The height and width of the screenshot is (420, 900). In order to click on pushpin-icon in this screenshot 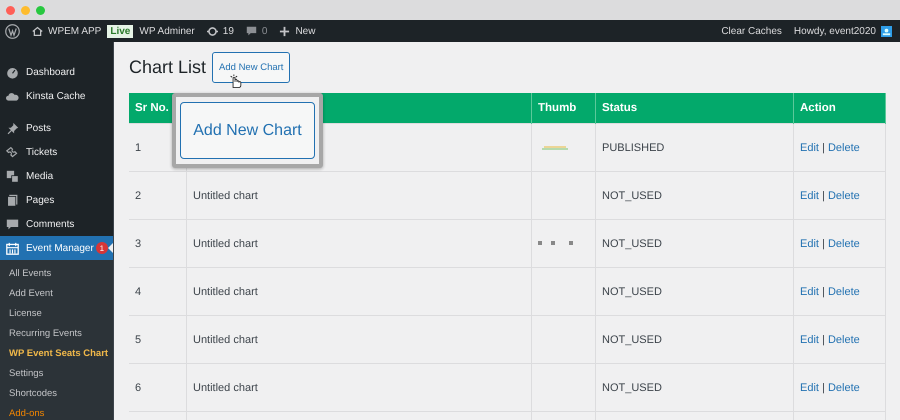, I will do `click(12, 128)`.